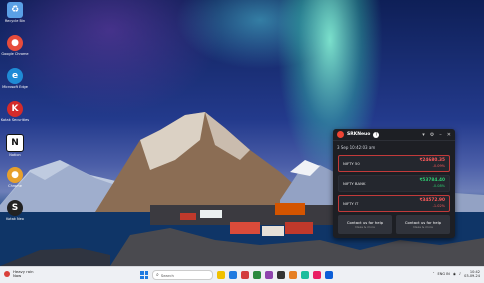  Describe the element at coordinates (15, 219) in the screenshot. I see `desktop-icon-label: Kotak Neo` at that location.